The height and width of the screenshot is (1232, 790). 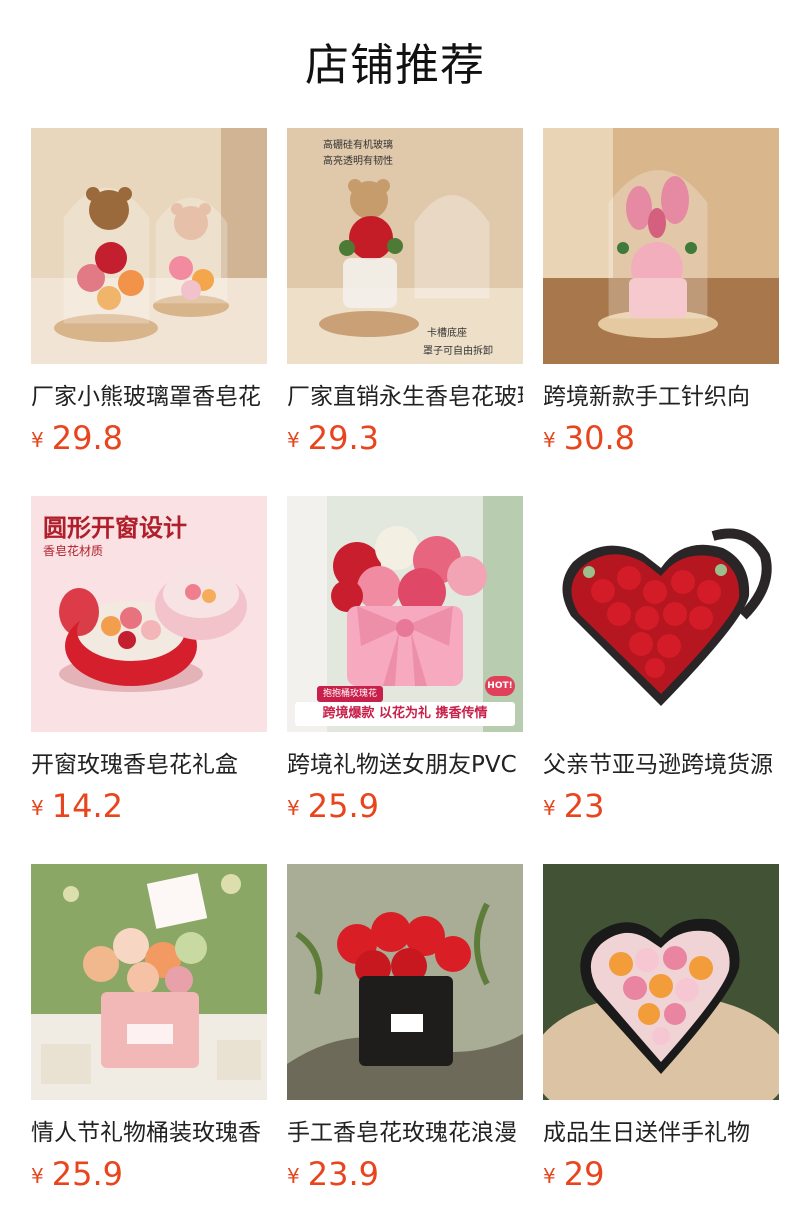 What do you see at coordinates (73, 551) in the screenshot?
I see `image-caption: 香皂花材质` at bounding box center [73, 551].